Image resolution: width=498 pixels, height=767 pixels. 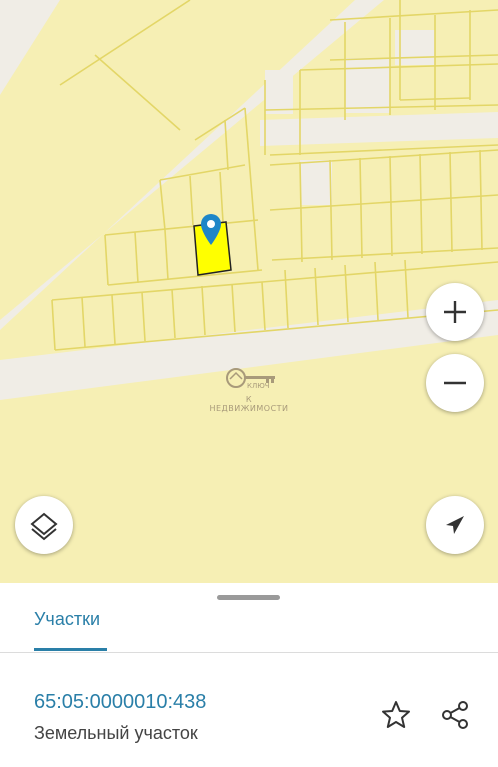 What do you see at coordinates (67, 619) in the screenshot?
I see `tab-parcels: Участки` at bounding box center [67, 619].